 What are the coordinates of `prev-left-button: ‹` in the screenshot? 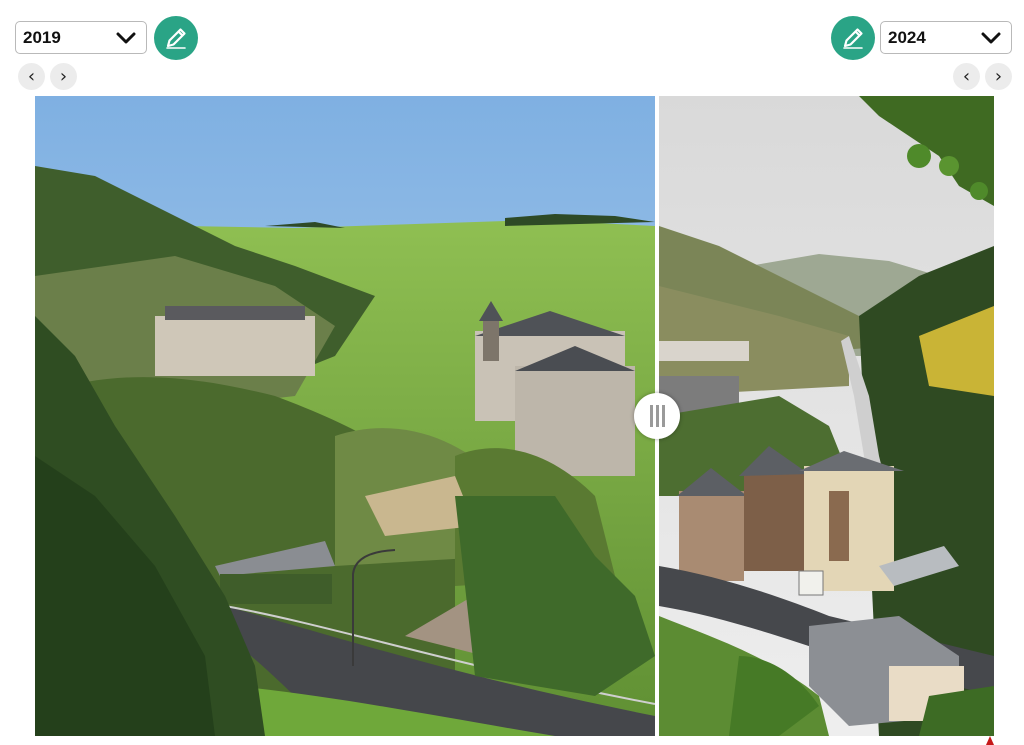 It's located at (31, 76).